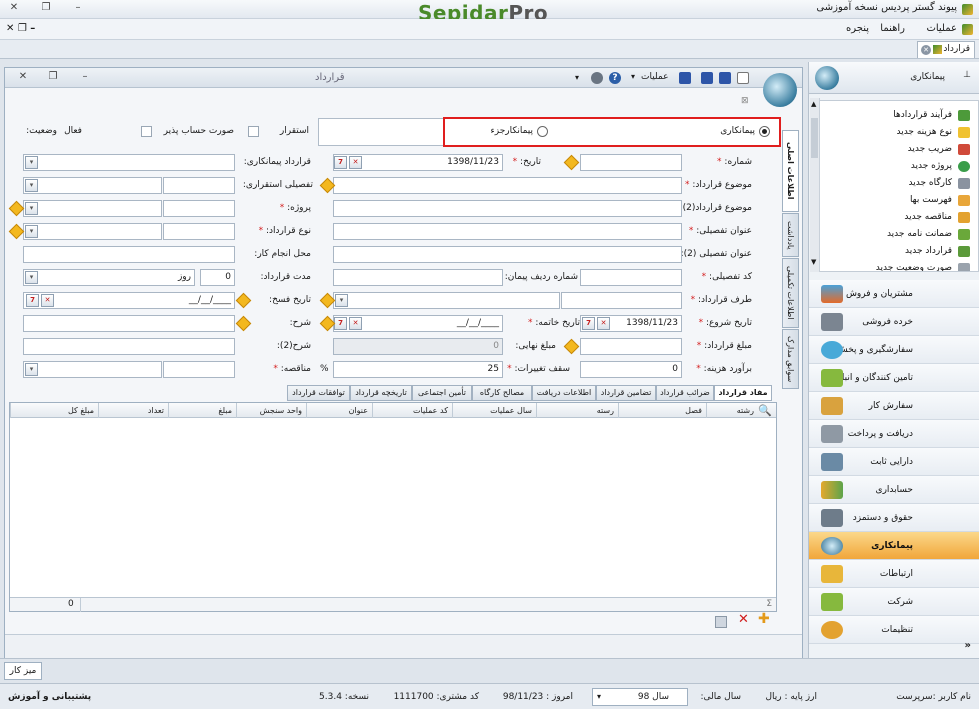 The height and width of the screenshot is (709, 979). What do you see at coordinates (615, 78) in the screenshot?
I see `help-icon: ?` at bounding box center [615, 78].